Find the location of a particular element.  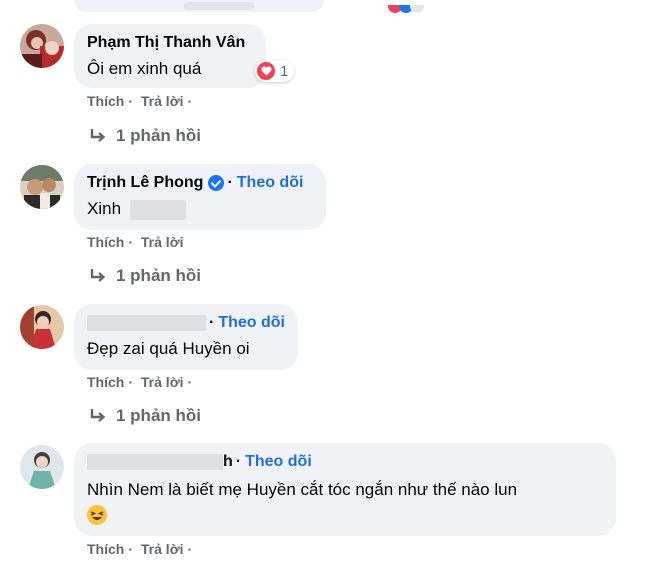

comment-bubble: Phạm Thị Thanh Vân Ôi em xinh quá is located at coordinates (170, 56).